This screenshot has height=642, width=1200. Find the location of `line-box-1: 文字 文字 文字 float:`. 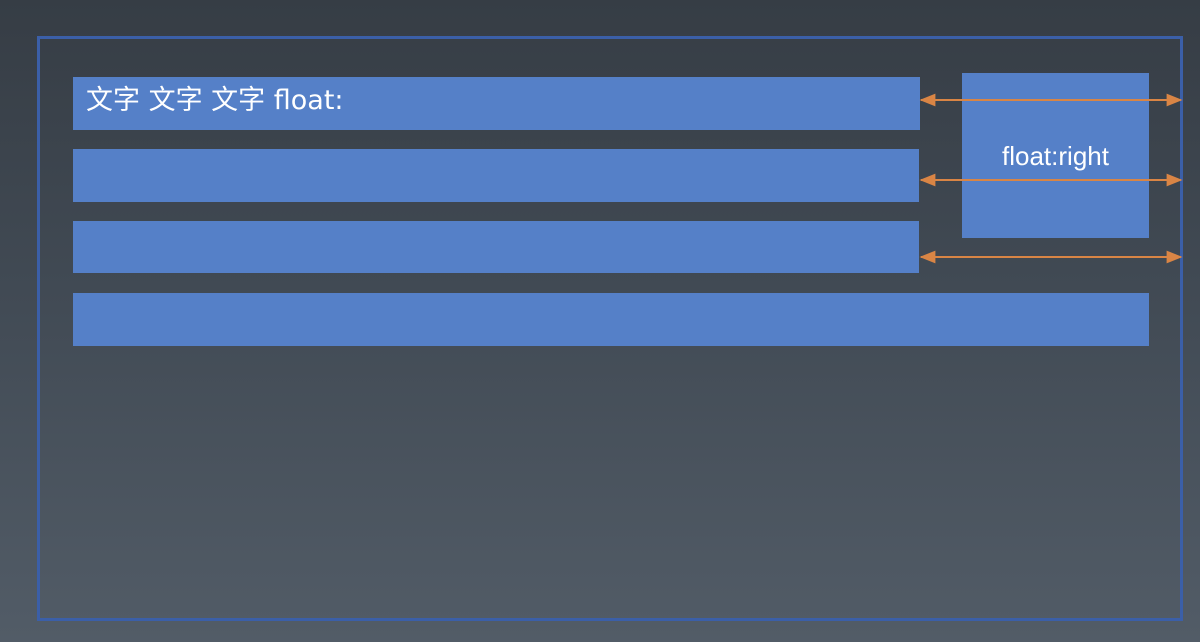

line-box-1: 文字 文字 文字 float: is located at coordinates (496, 103).